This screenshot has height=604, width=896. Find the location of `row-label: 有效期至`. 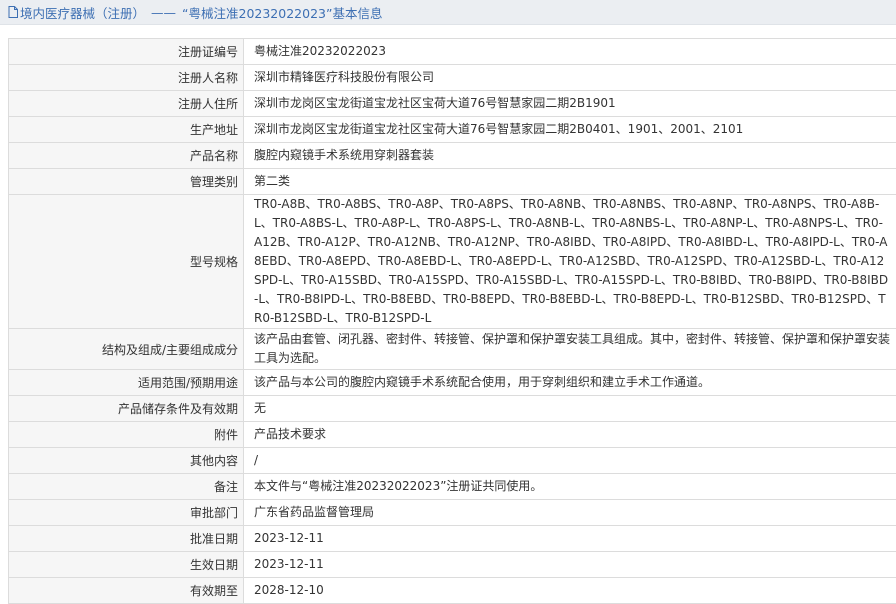

row-label: 有效期至 is located at coordinates (126, 591).